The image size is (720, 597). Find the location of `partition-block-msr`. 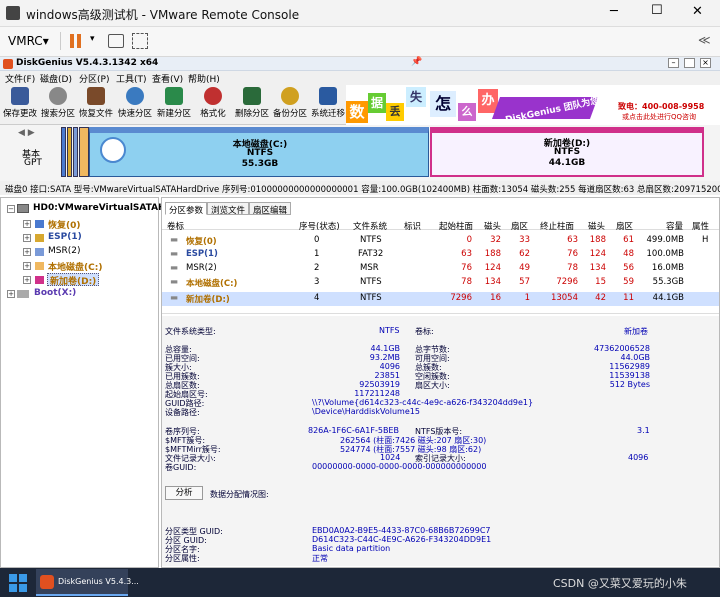

partition-block-msr is located at coordinates (75, 152).